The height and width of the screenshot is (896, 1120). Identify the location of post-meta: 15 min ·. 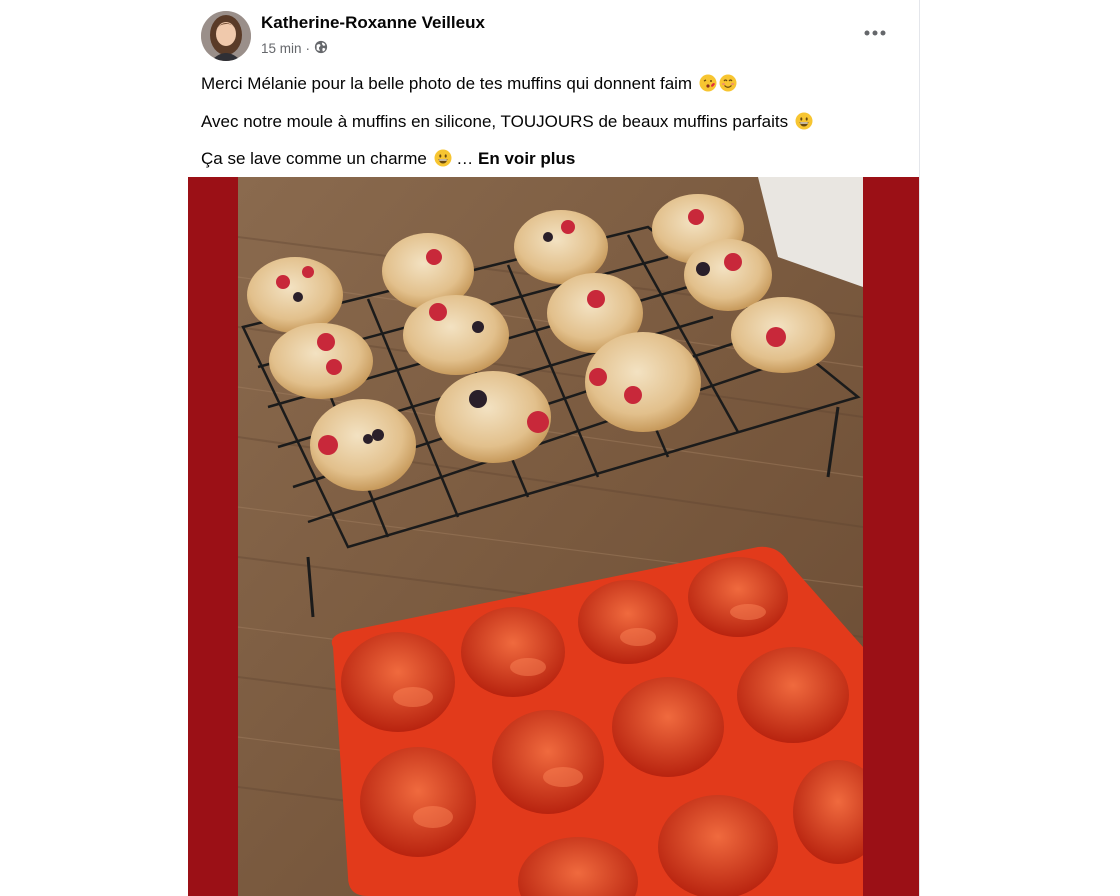
(294, 48).